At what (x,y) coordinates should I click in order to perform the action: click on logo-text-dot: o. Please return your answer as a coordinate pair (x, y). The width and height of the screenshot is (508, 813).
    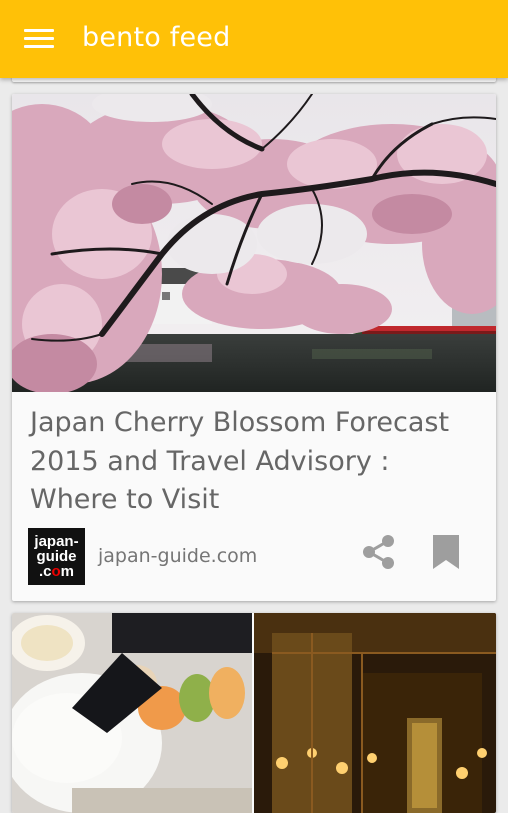
    Looking at the image, I should click on (56, 571).